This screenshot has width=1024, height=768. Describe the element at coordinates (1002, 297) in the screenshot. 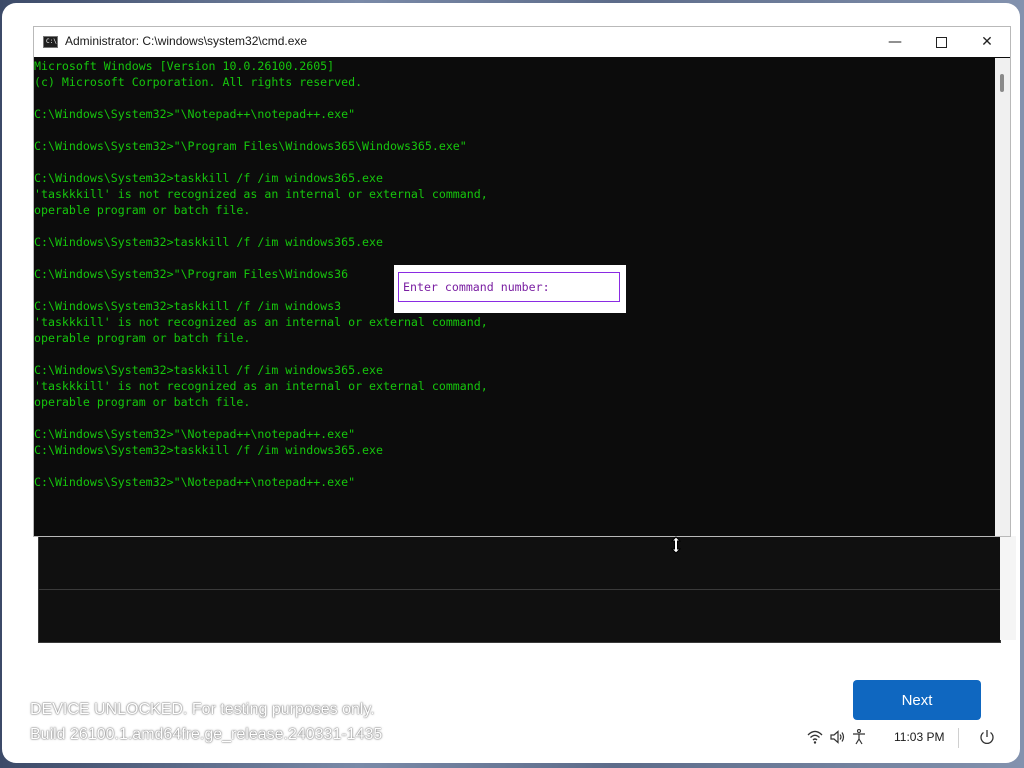

I see `console-scrollbar` at that location.